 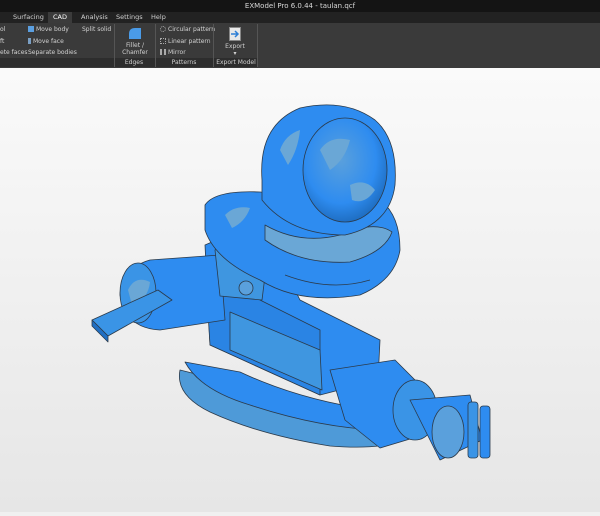 What do you see at coordinates (234, 53) in the screenshot?
I see `export-dropdown-icon: ▾` at bounding box center [234, 53].